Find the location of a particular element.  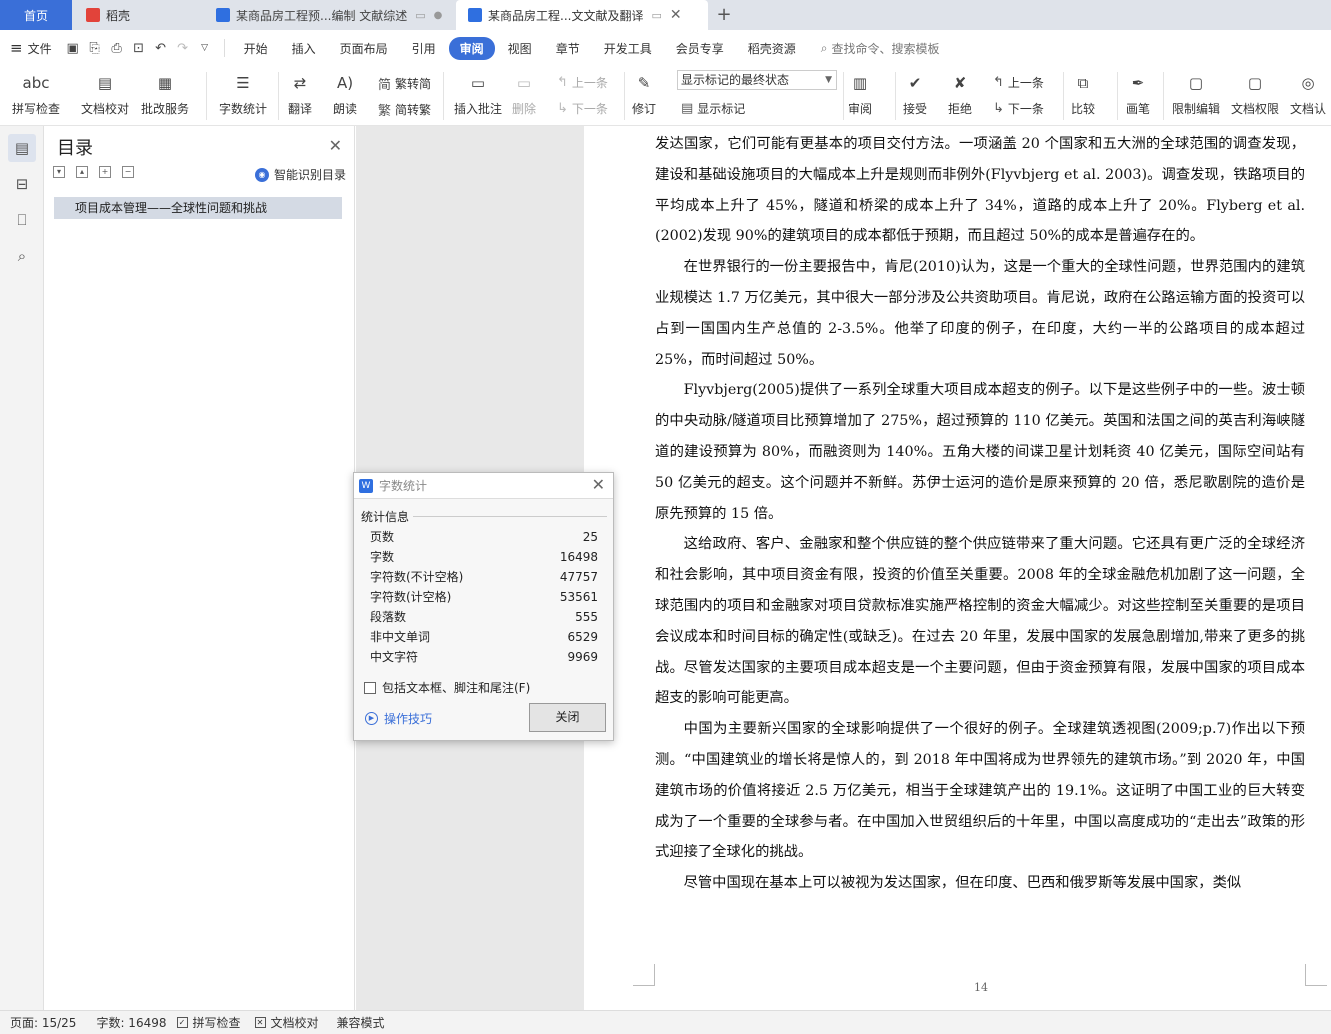

traditional-icon: 繁 is located at coordinates (385, 111).